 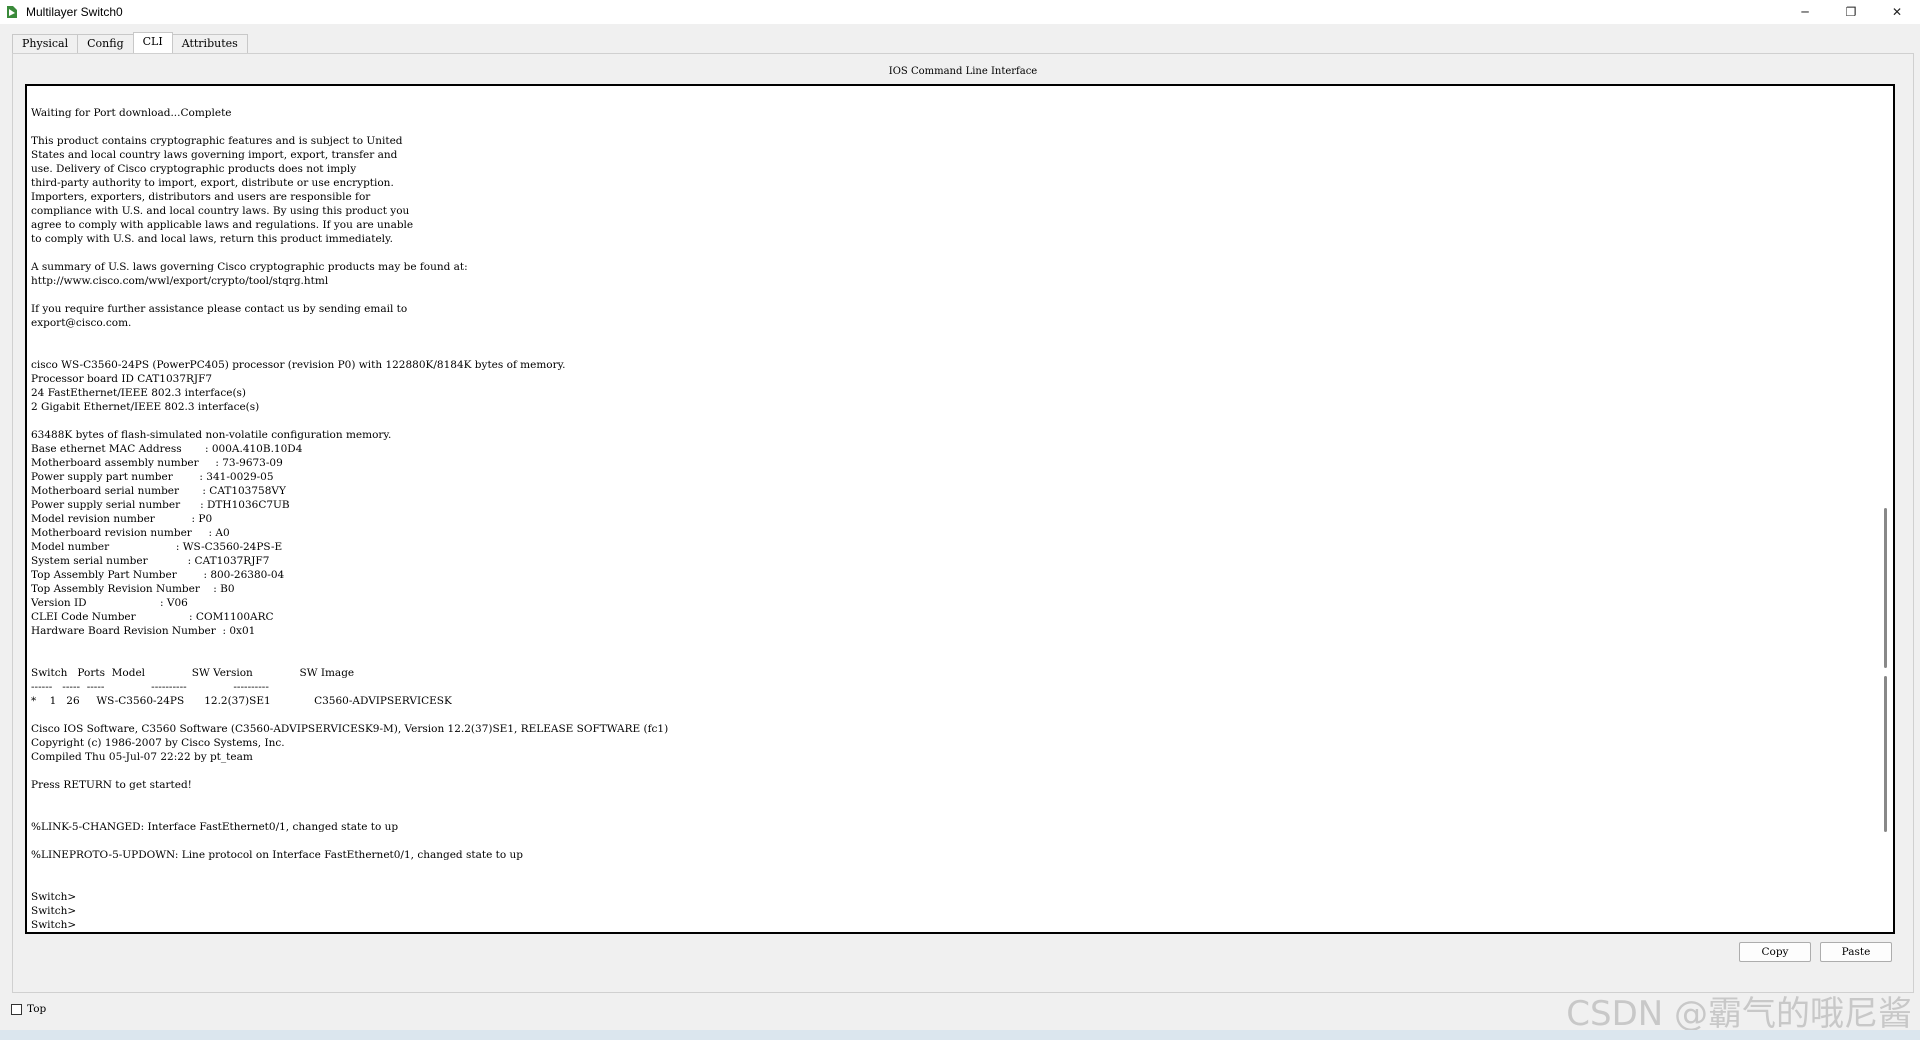 What do you see at coordinates (45, 44) in the screenshot?
I see `tab-physical: Physical` at bounding box center [45, 44].